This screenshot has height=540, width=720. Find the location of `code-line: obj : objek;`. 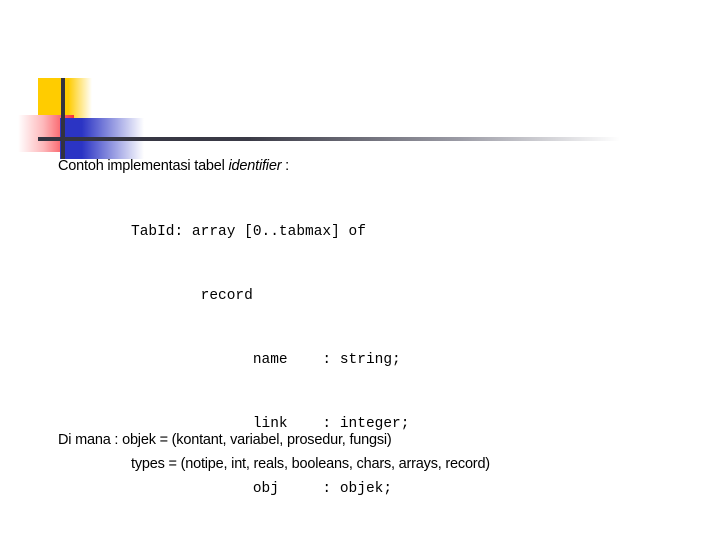

code-line: obj : objek; is located at coordinates (262, 488).